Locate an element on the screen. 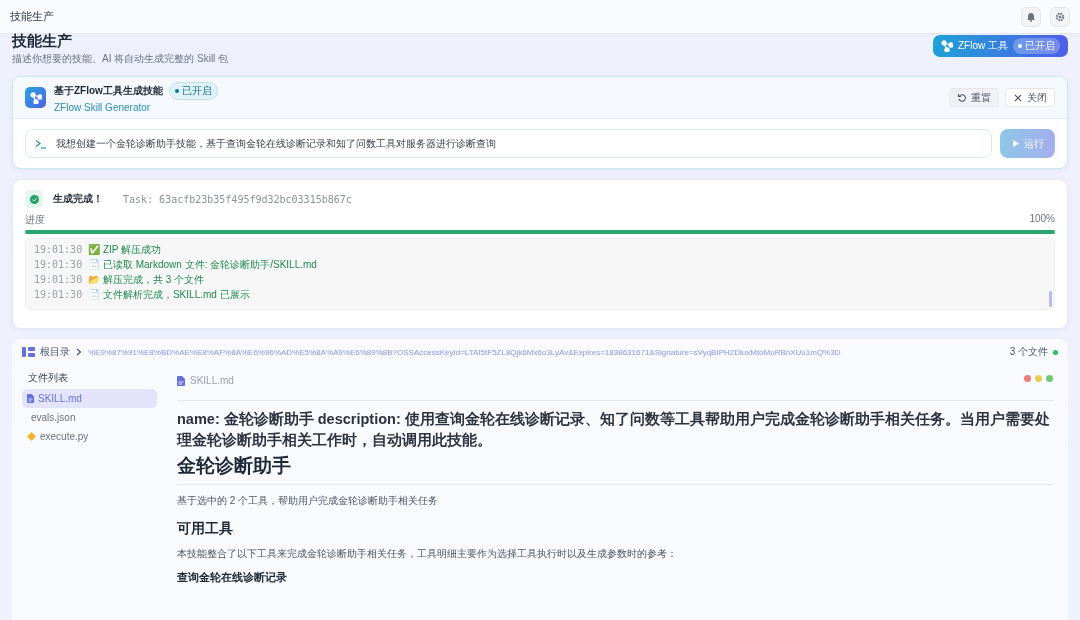  path-link: %E9%87%91%E8%BD%AE%E8%AF%8A%E6%96%AD%E5%8A%A9%E6%89%8B?OSSAccessKeyId=LTAI5tF5ZL8Qjk6Mx6o3LyAv&Expires=1838631671&Signature=sVyqBIPH2DluxMtoMoRBnXUu1mQ%3D is located at coordinates (546, 352).